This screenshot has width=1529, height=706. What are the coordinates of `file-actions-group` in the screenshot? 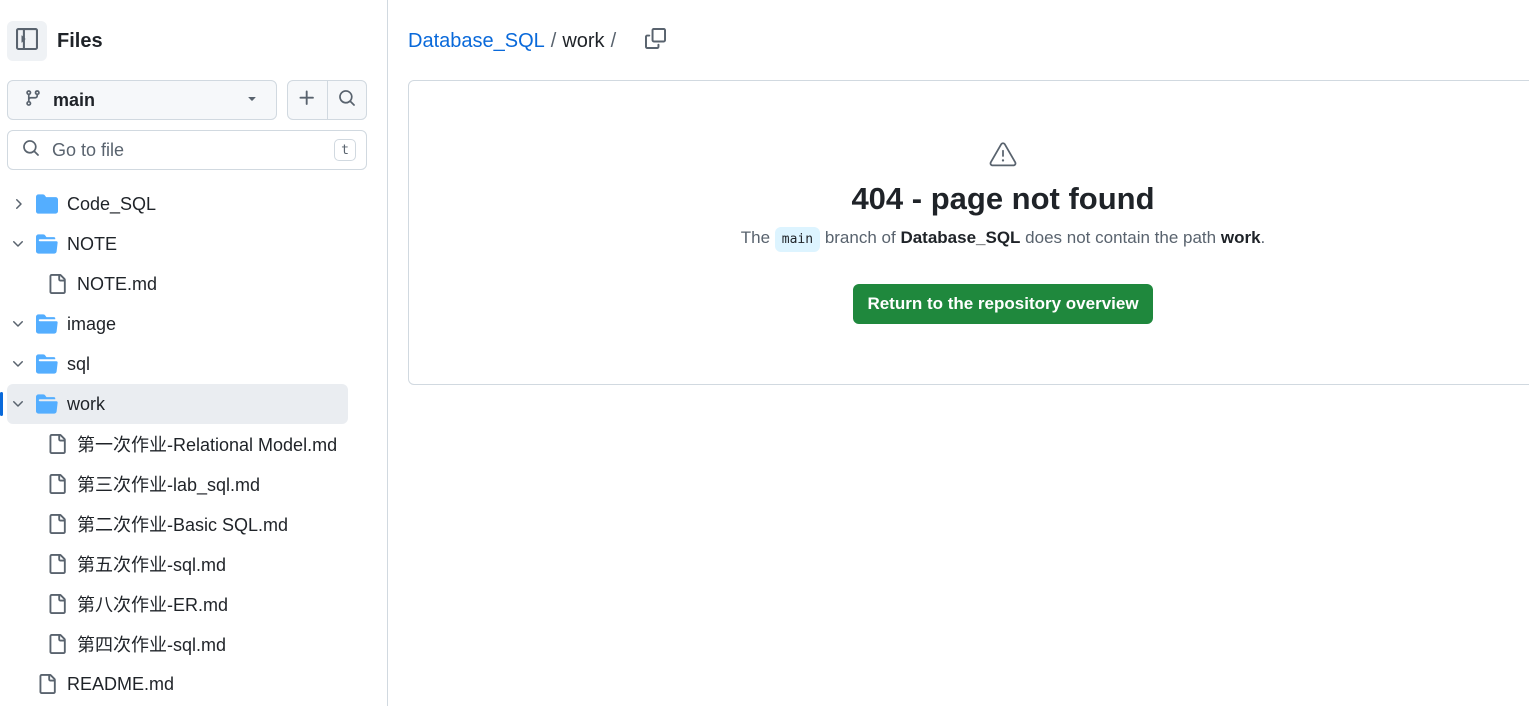 It's located at (327, 100).